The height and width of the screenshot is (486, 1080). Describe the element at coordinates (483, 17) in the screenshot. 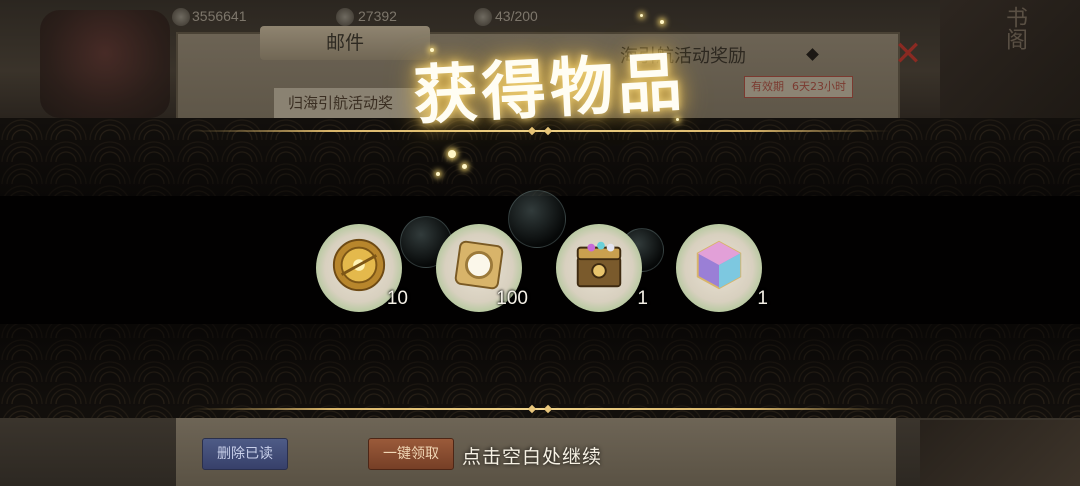

I see `stamina-icon` at that location.